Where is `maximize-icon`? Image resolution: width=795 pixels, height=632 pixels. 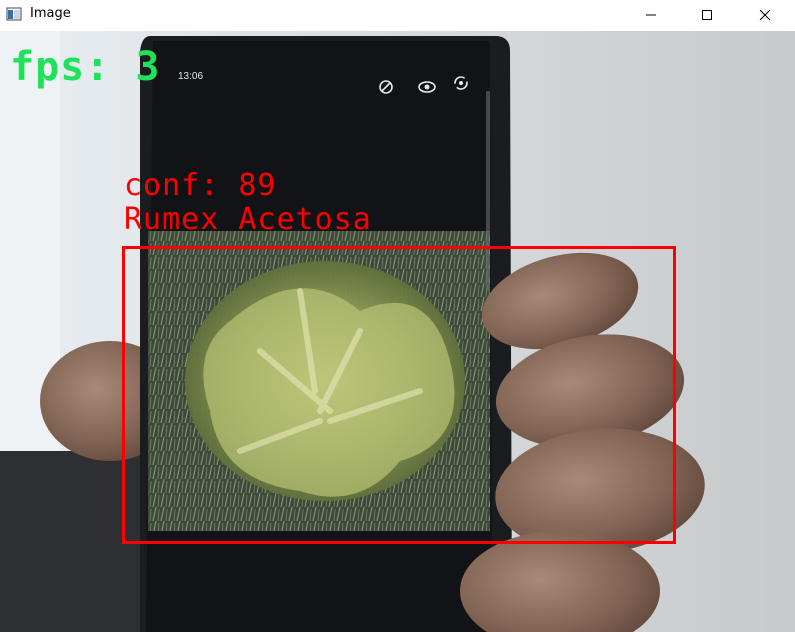
maximize-icon is located at coordinates (707, 15).